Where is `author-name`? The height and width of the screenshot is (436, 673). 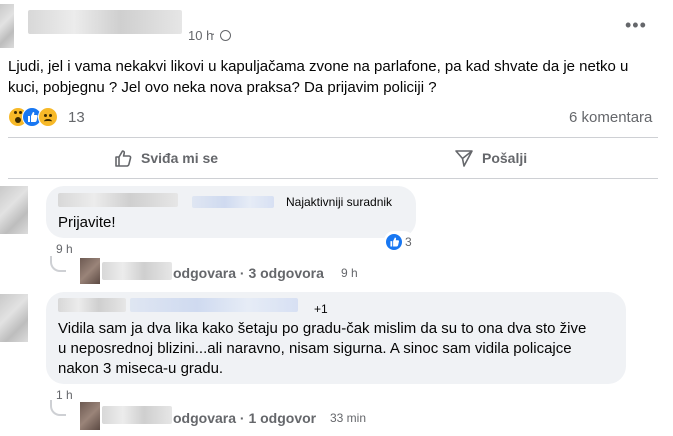
author-name is located at coordinates (105, 22).